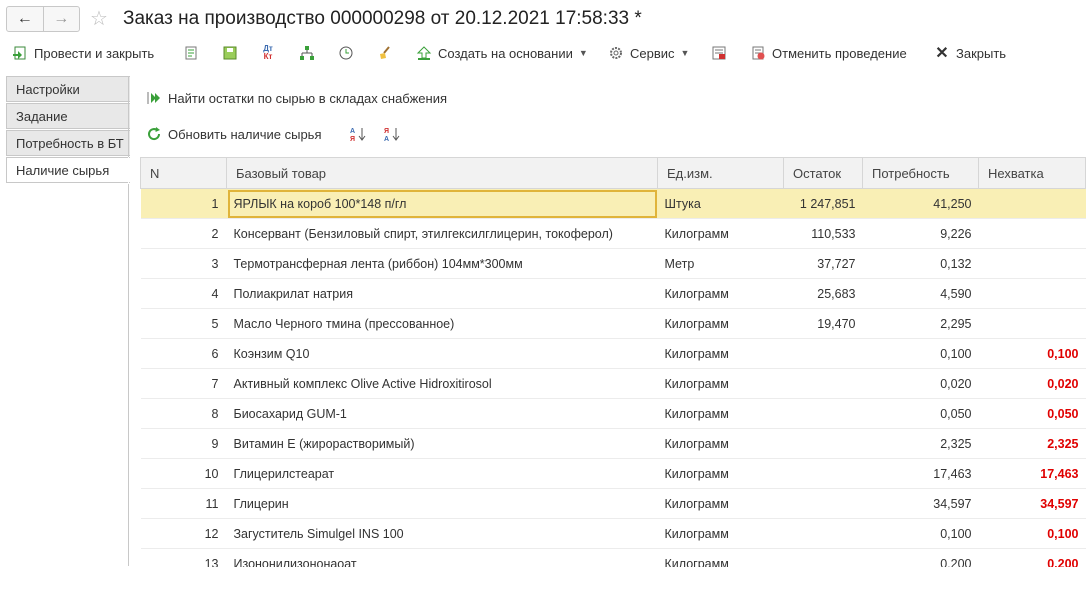  Describe the element at coordinates (1032, 383) in the screenshot. I see `cell-deficit: 0,020` at that location.